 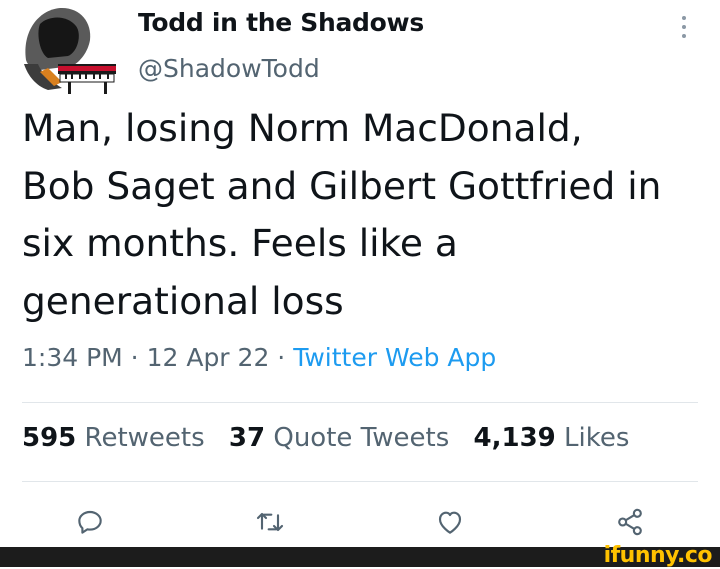 I want to click on retweets-stat: 595 Retweets, so click(x=113, y=438).